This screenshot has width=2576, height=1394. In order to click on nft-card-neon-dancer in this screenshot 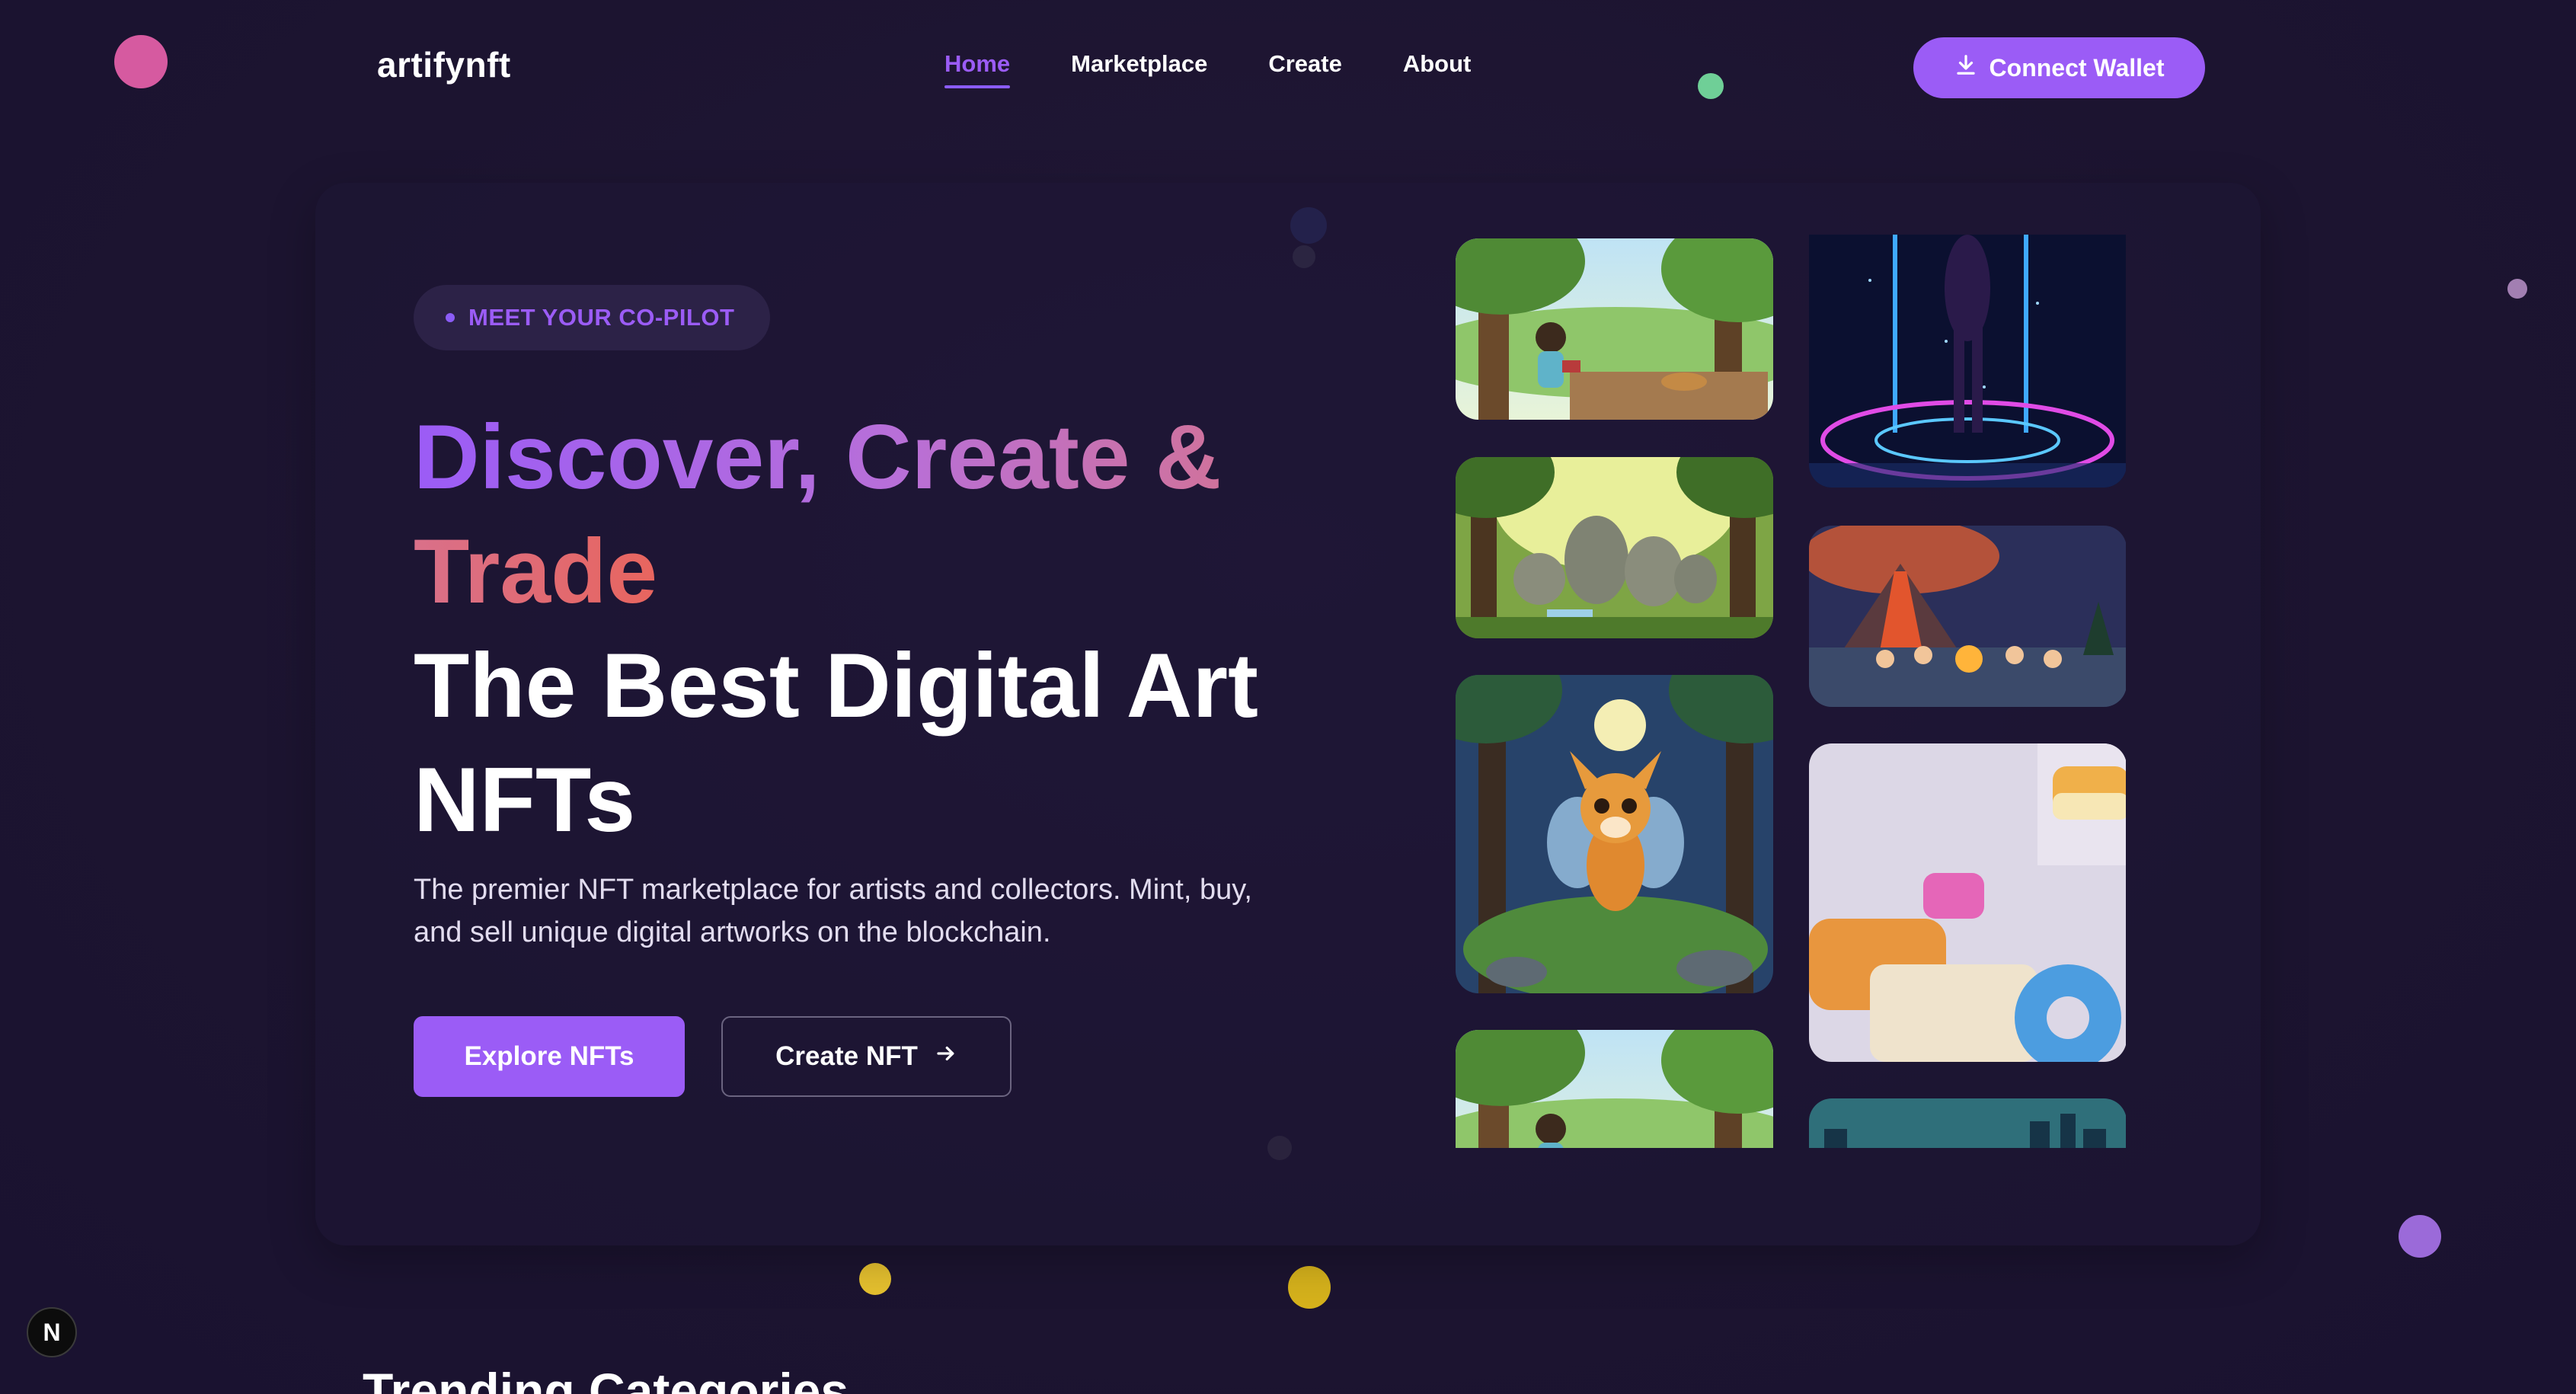, I will do `click(1968, 361)`.